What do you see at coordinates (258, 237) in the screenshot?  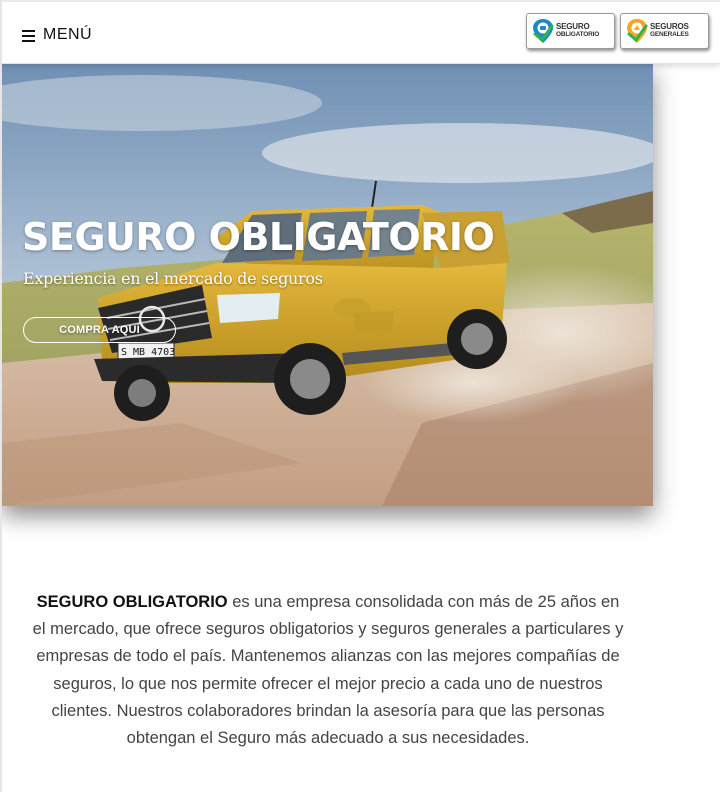 I see `hero-title: SEGURO OBLIGATORIO` at bounding box center [258, 237].